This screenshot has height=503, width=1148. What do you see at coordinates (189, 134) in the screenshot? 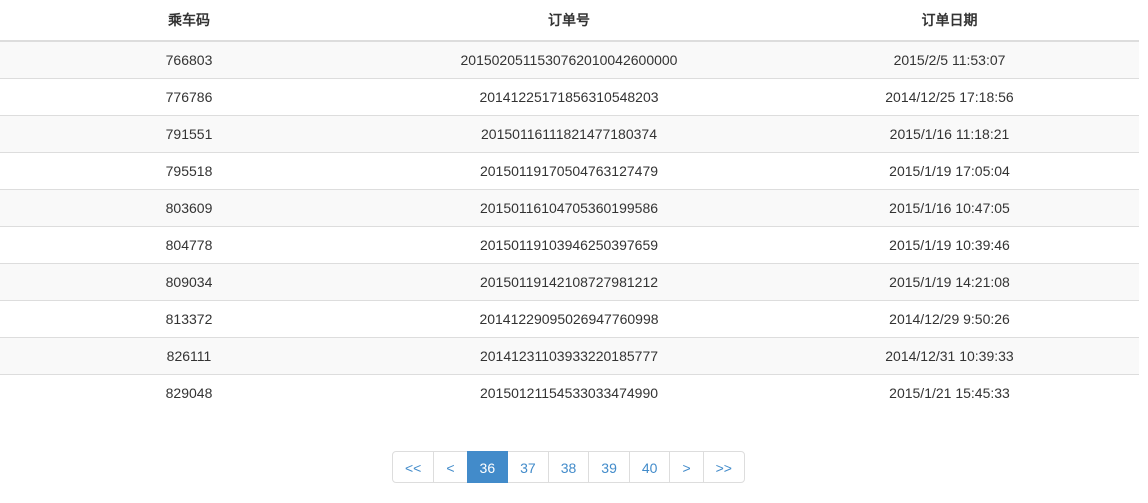
I see `cell-ride-code: 791551` at bounding box center [189, 134].